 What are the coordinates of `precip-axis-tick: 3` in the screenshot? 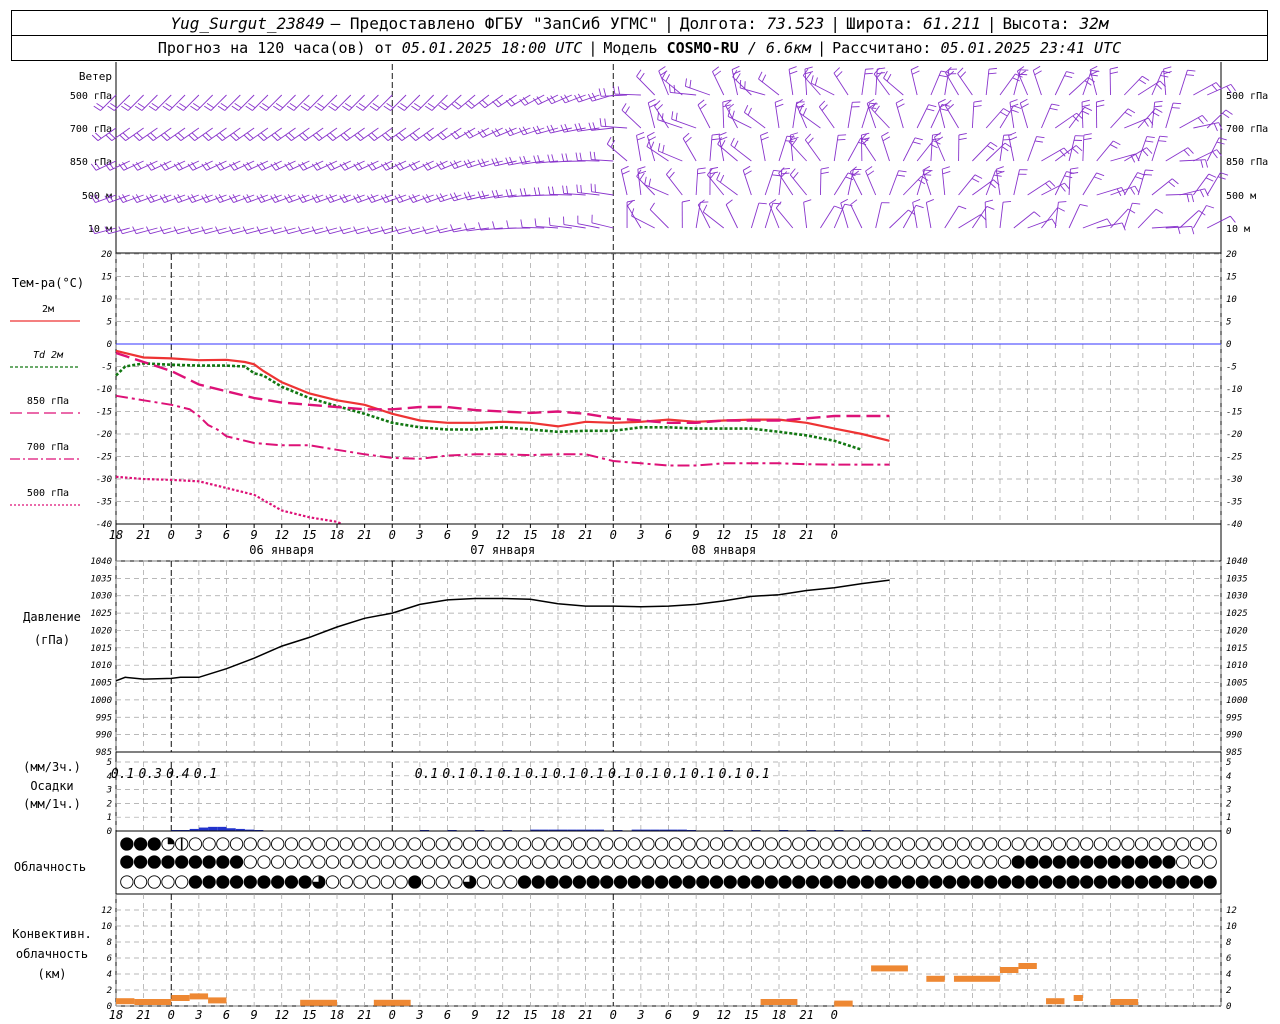 It's located at (109, 791).